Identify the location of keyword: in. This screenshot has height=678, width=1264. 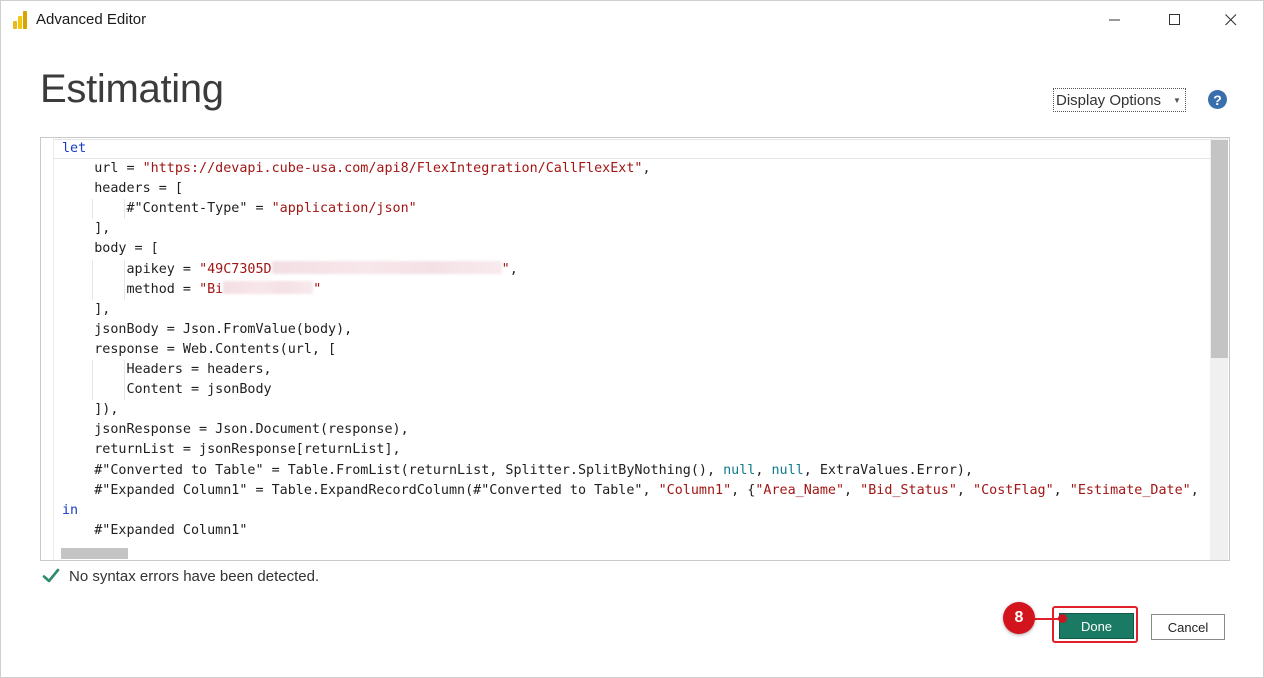
(70, 510).